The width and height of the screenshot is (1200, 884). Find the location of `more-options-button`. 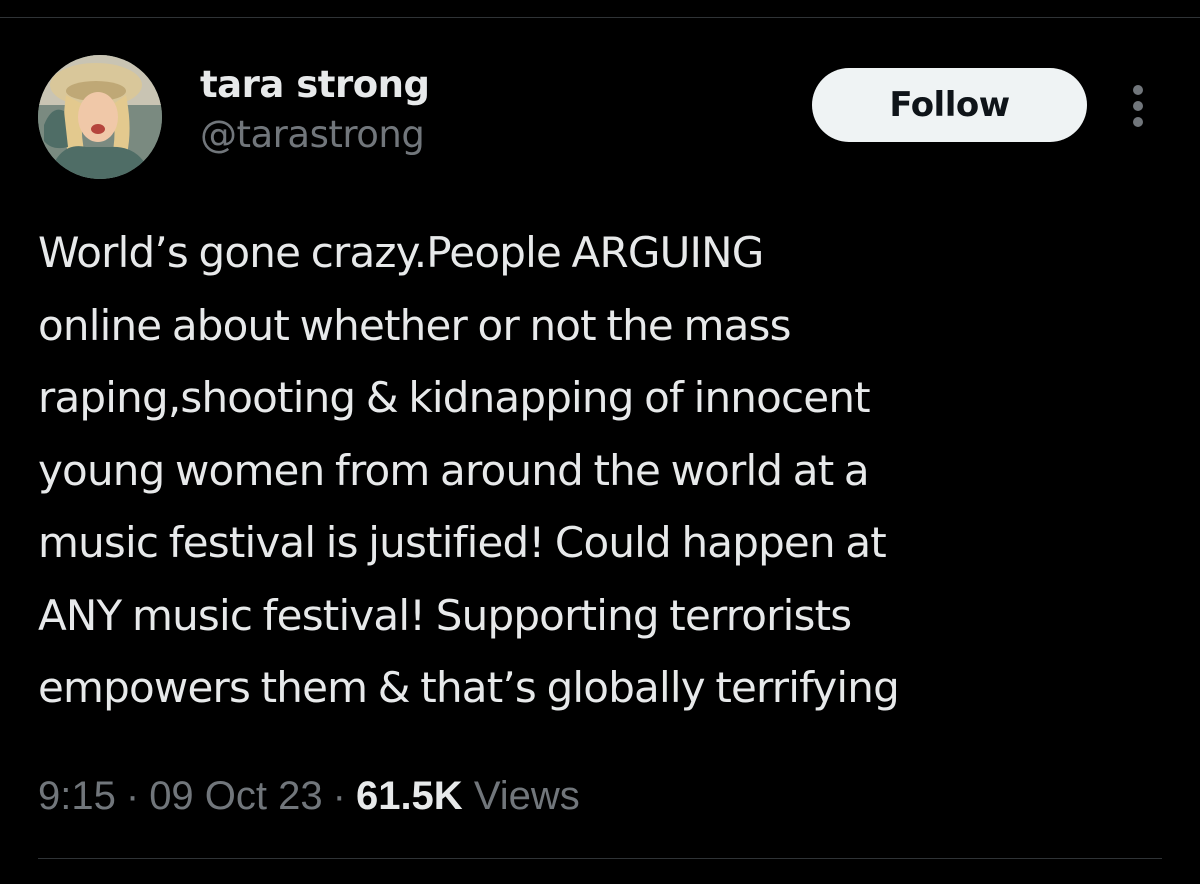

more-options-button is located at coordinates (1138, 106).